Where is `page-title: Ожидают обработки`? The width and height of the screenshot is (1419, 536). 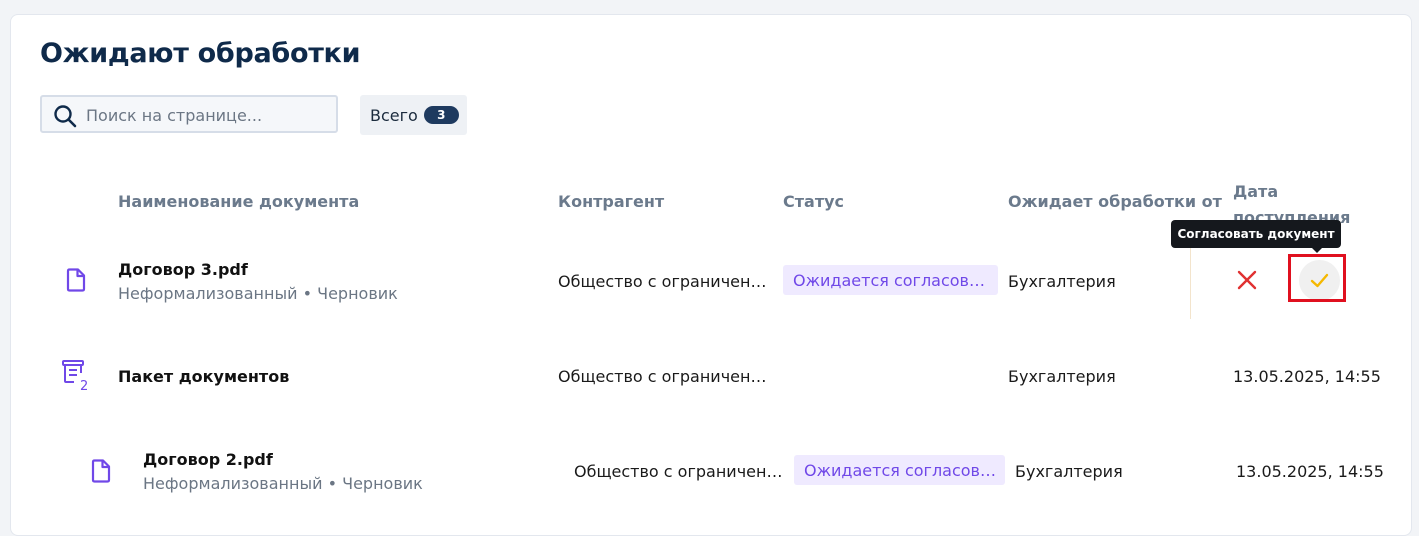 page-title: Ожидают обработки is located at coordinates (200, 53).